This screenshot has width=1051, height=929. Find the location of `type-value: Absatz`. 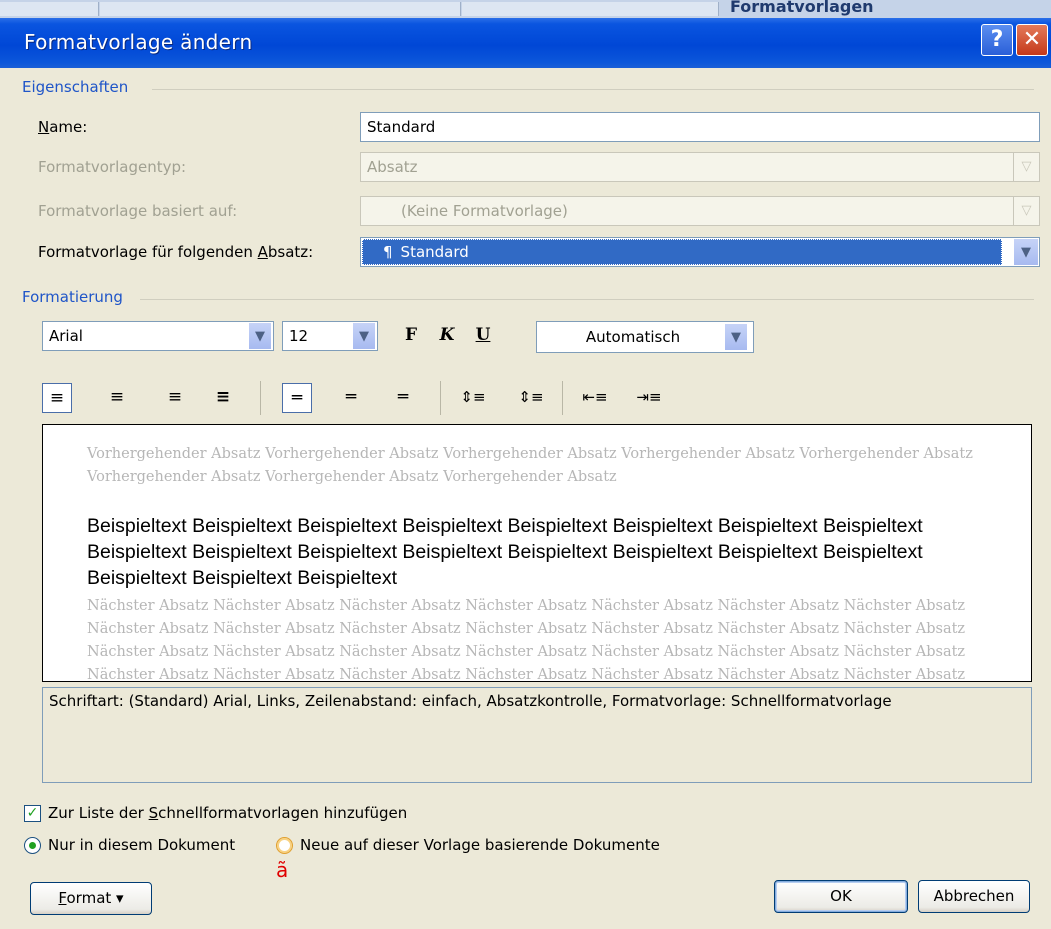

type-value: Absatz is located at coordinates (392, 167).